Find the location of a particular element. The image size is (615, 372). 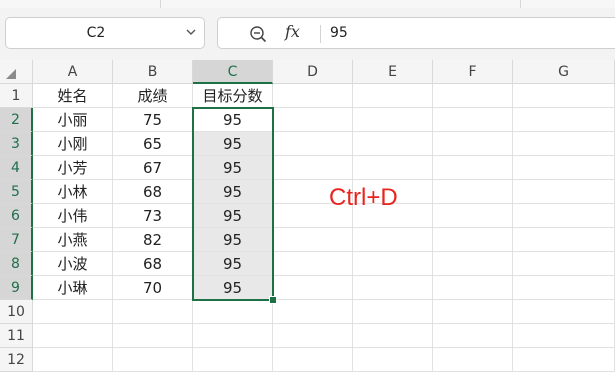

row-header-6: 6 is located at coordinates (16, 216).